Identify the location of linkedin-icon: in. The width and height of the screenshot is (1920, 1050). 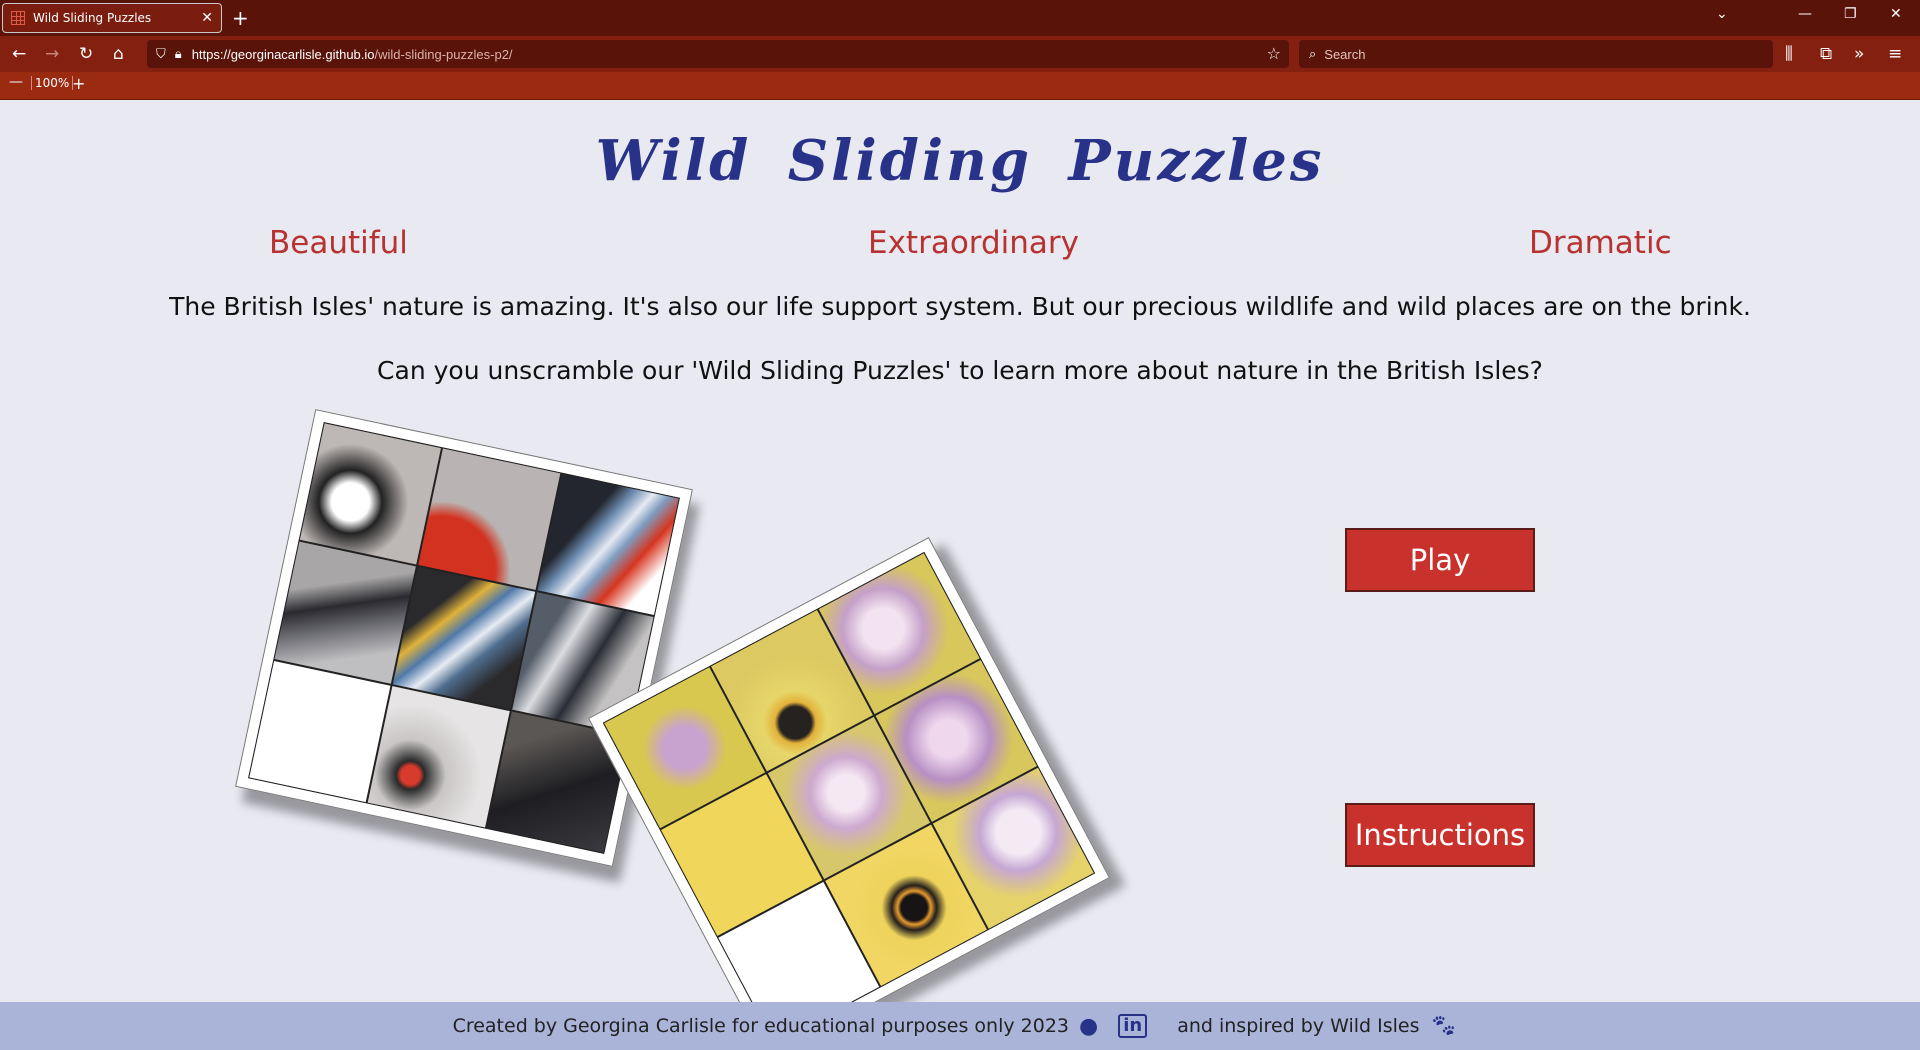
(1133, 1026).